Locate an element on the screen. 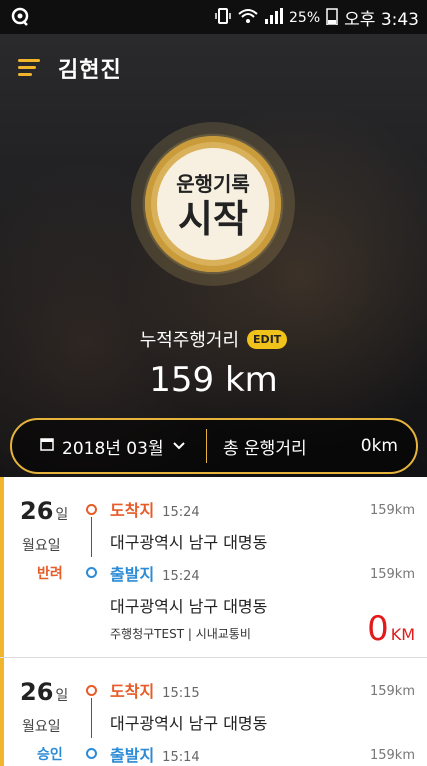 Image resolution: width=427 pixels, height=766 pixels. cumulative-label: 누적주행거리 is located at coordinates (189, 340).